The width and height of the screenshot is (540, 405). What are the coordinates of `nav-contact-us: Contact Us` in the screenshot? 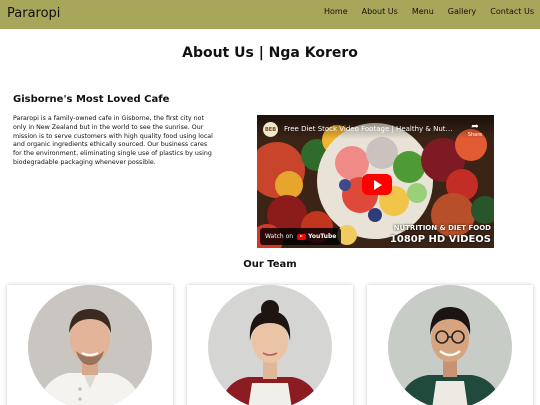 It's located at (512, 11).